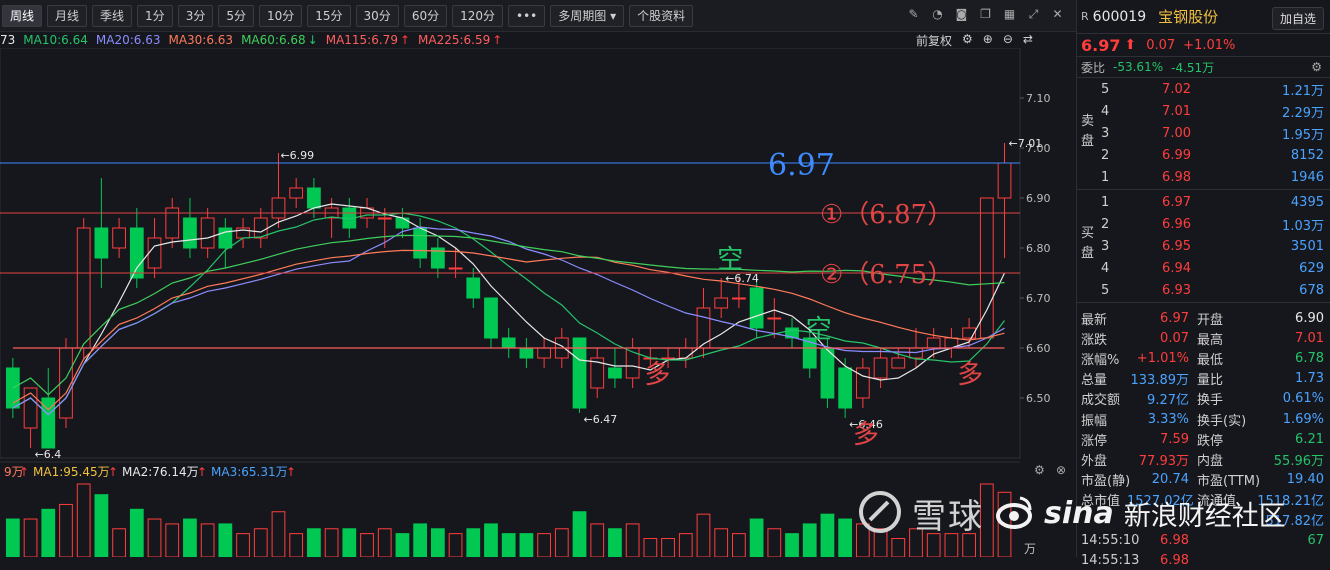 This screenshot has height=570, width=1330. Describe the element at coordinates (934, 40) in the screenshot. I see `fuquan-dropdown: 前复权` at that location.